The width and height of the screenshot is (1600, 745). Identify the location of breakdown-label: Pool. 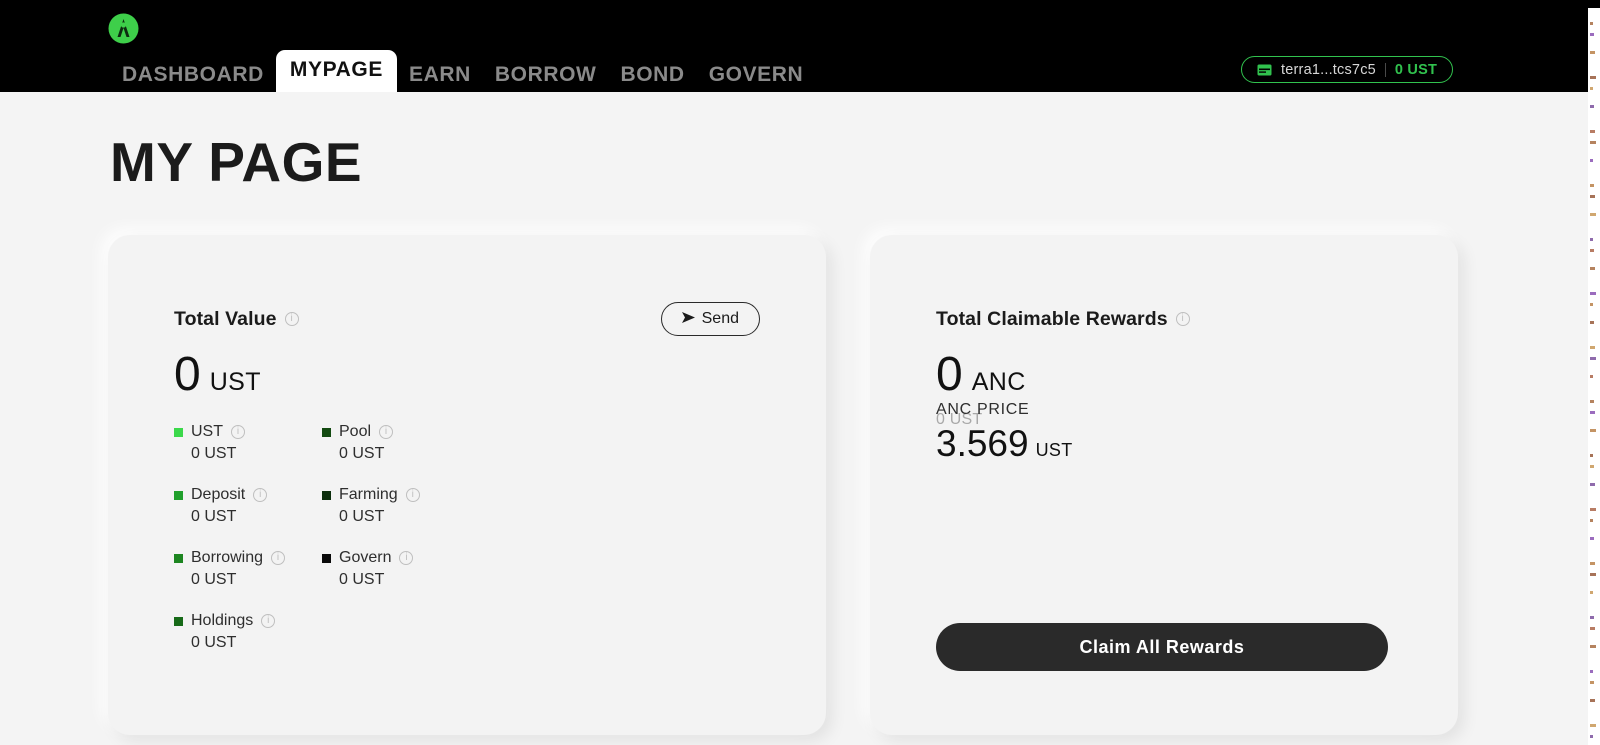
(355, 431).